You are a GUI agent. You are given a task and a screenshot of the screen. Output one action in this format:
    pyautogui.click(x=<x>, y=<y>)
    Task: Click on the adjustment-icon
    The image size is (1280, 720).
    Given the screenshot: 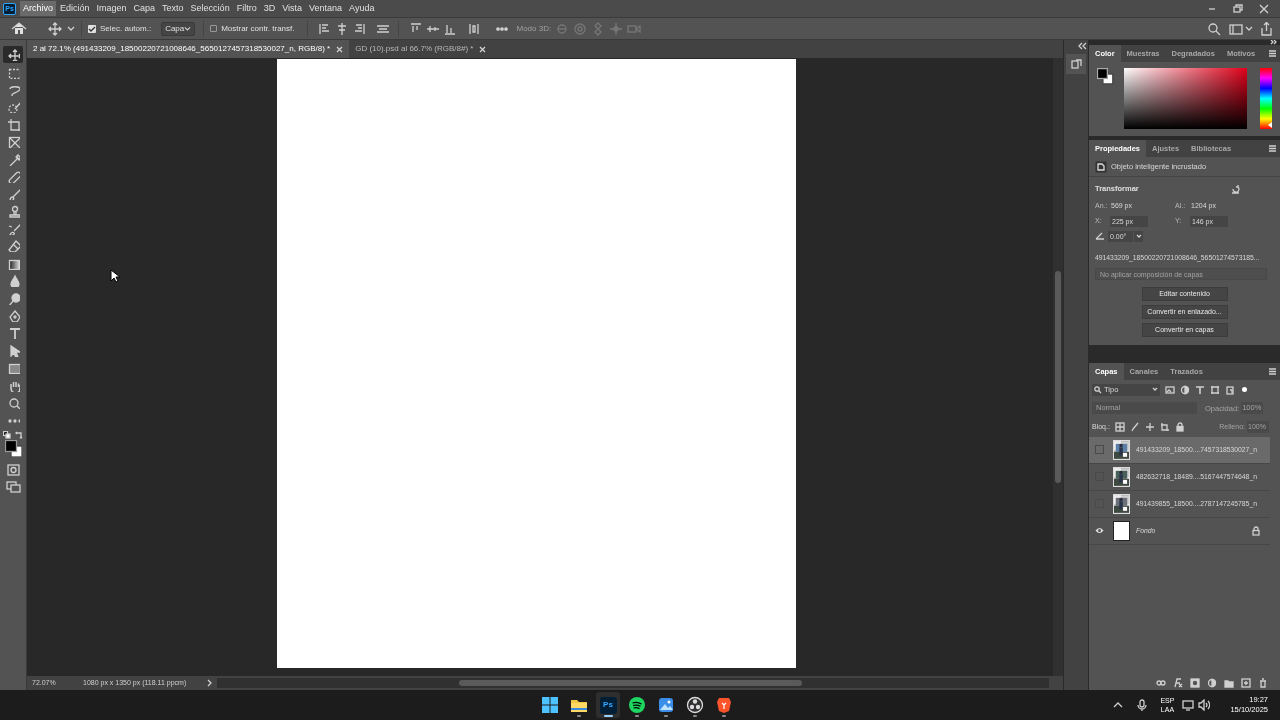 What is the action you would take?
    pyautogui.click(x=1212, y=683)
    